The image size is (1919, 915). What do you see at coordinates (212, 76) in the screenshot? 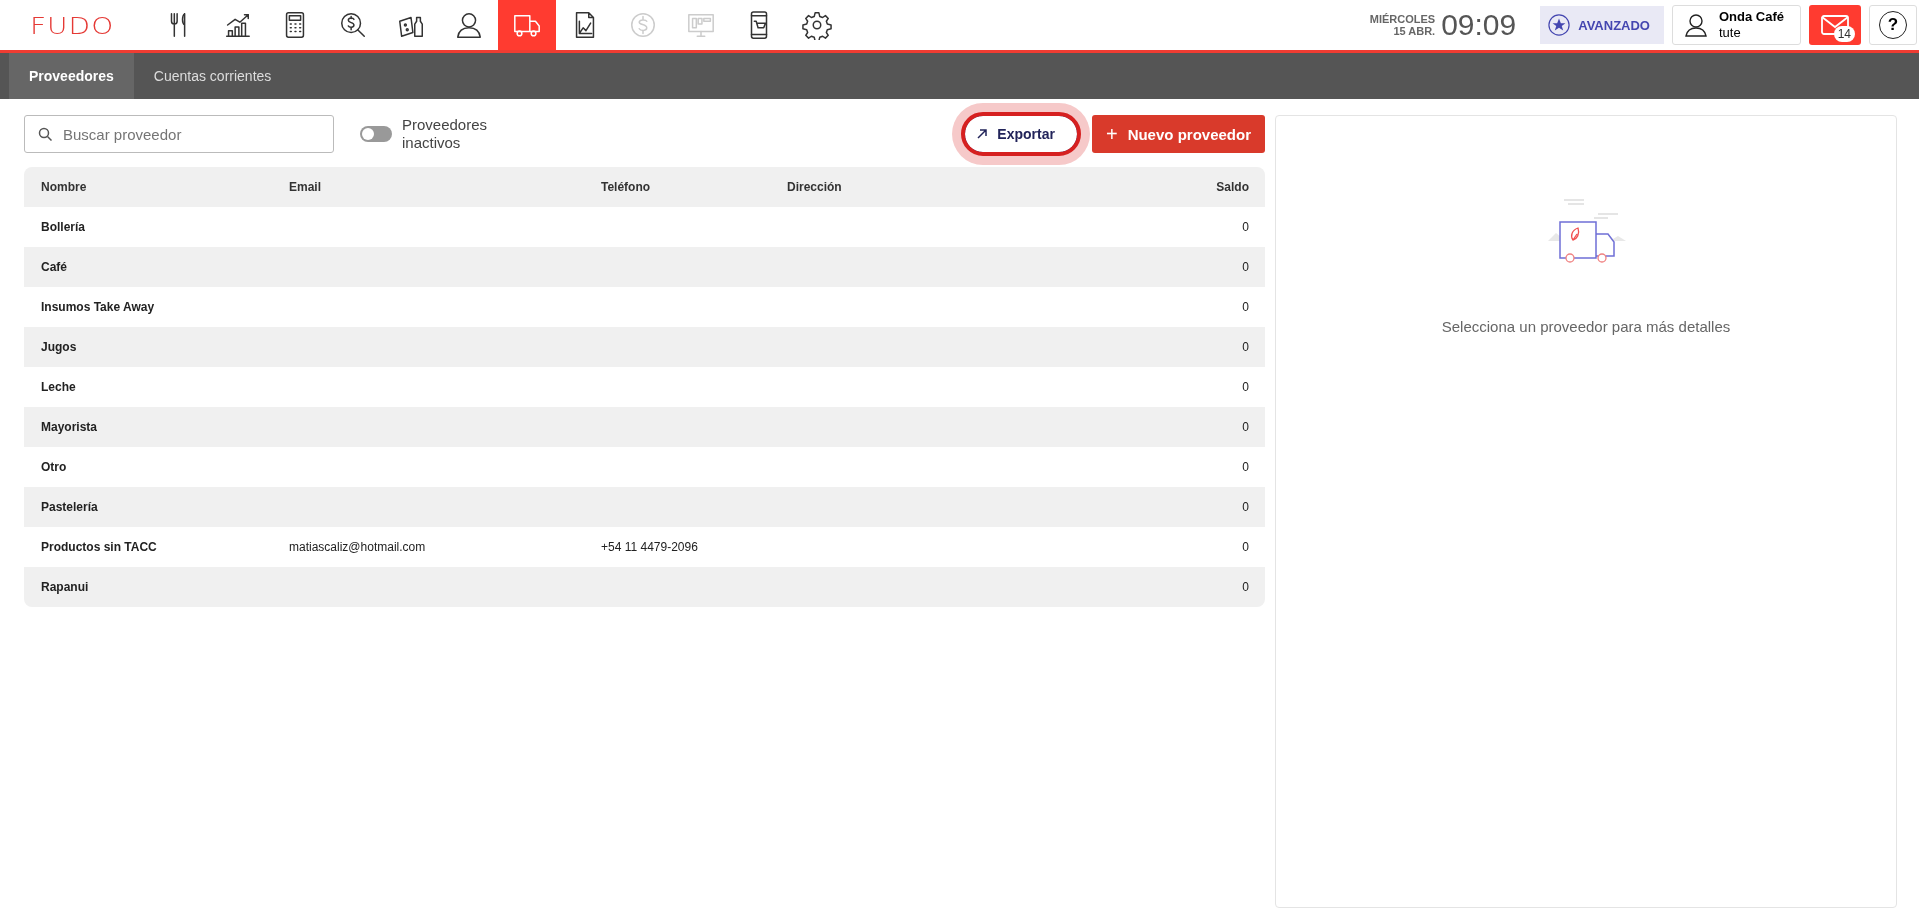
I see `tab: Cuentas corrientes` at bounding box center [212, 76].